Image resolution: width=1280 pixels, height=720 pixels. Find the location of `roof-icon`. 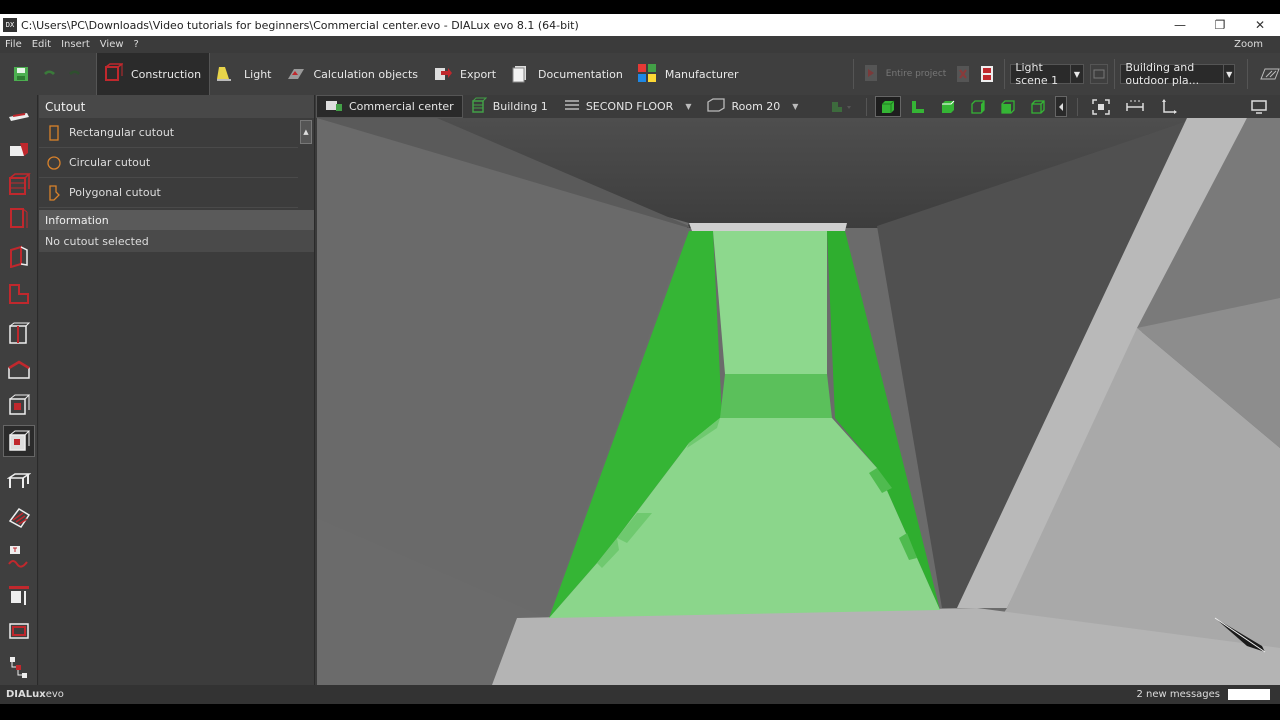

roof-icon is located at coordinates (19, 369).